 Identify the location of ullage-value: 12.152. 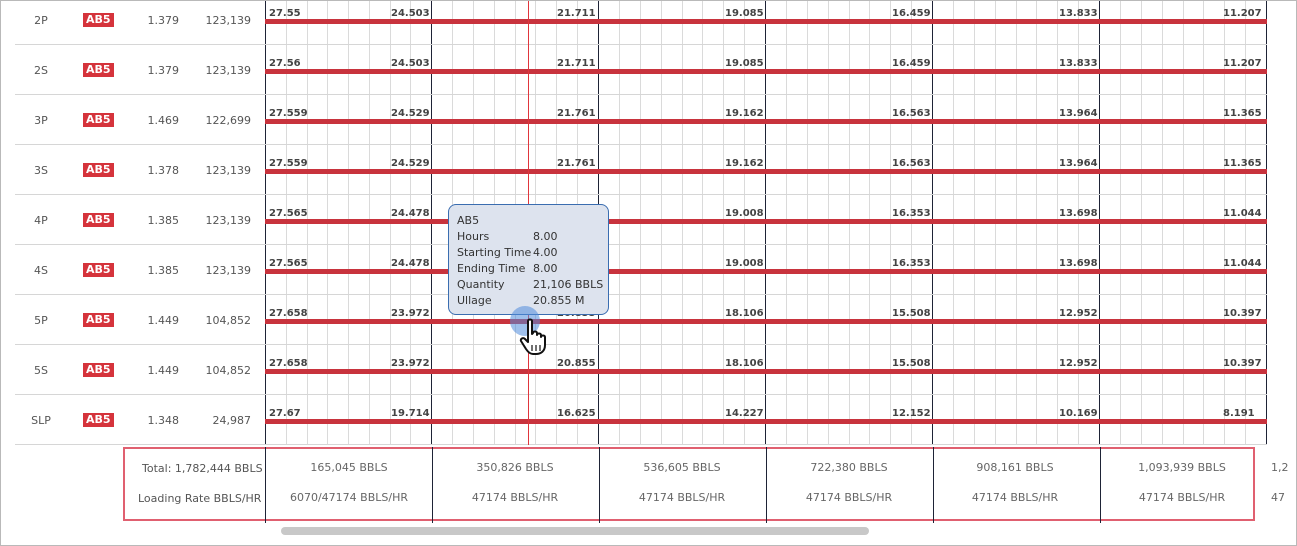
(911, 413).